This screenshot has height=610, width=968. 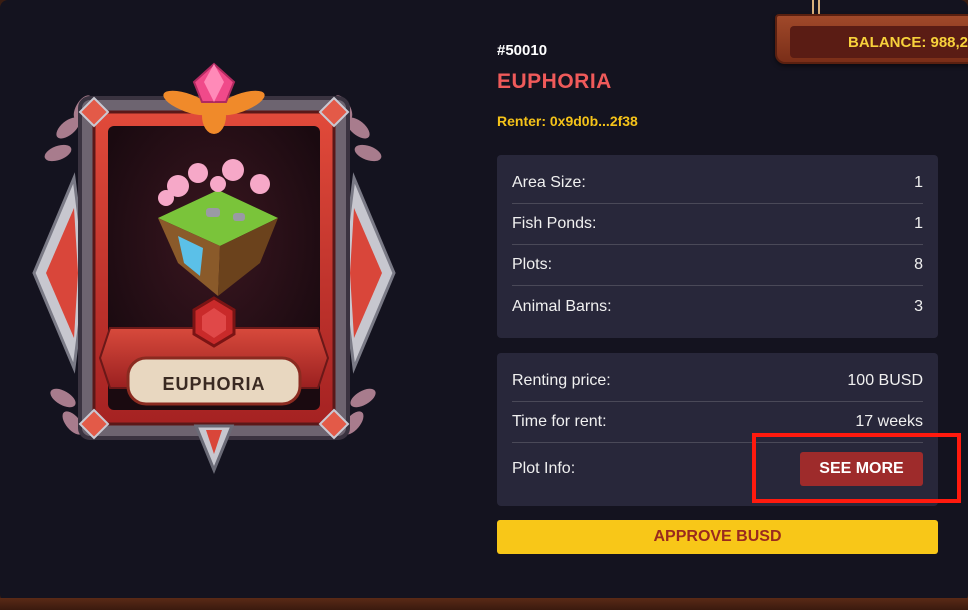 What do you see at coordinates (554, 223) in the screenshot?
I see `stat-label: Fish Ponds:` at bounding box center [554, 223].